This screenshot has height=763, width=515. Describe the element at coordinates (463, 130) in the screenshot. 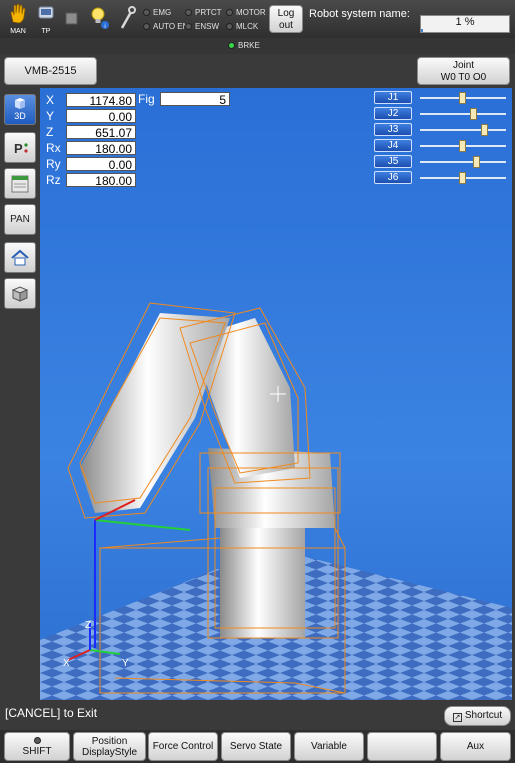

I see `joint-slider-j3` at that location.